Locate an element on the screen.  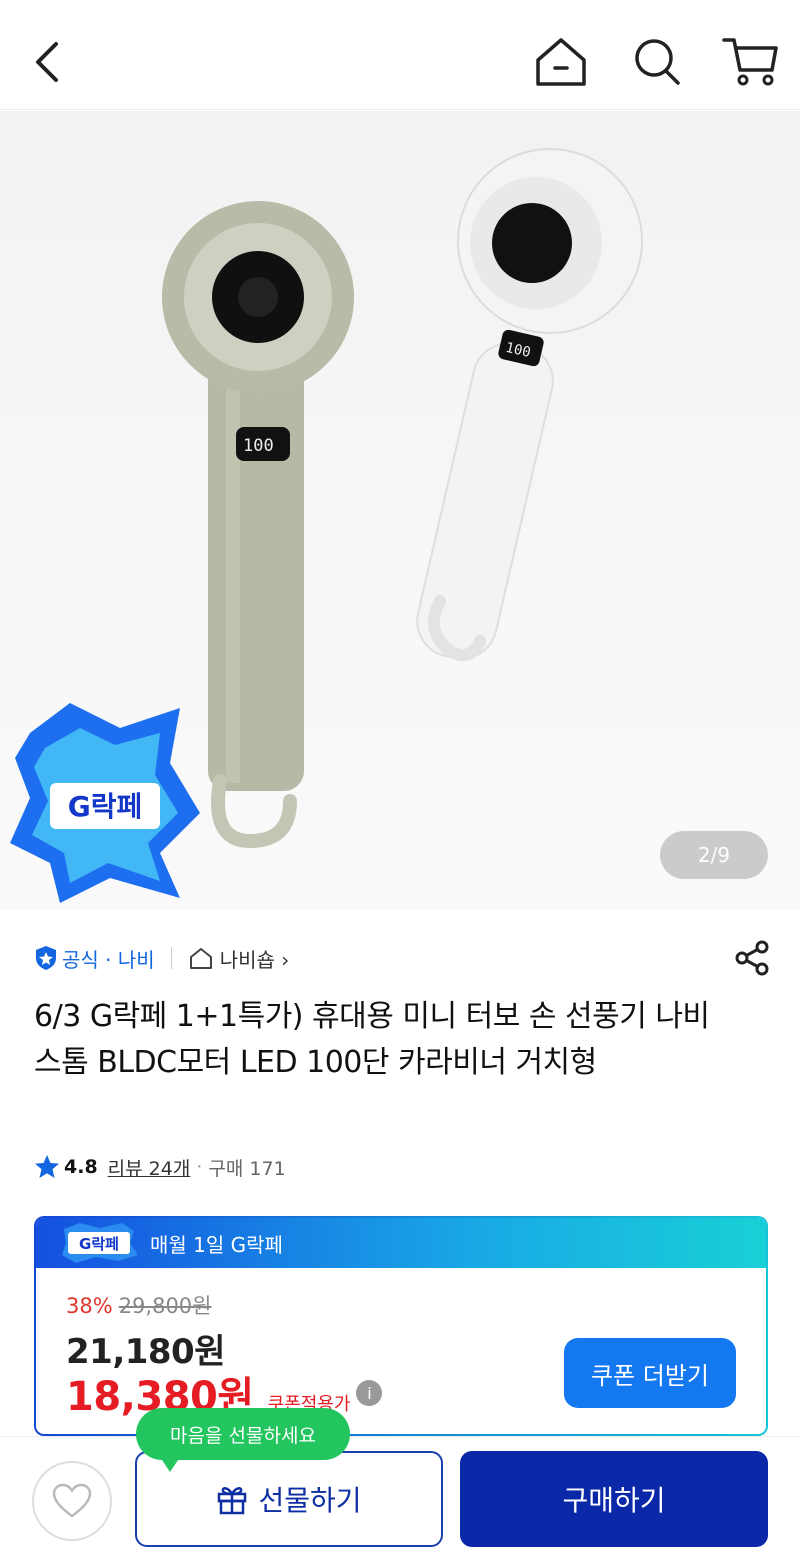
official-seller: 공식 · 나비 is located at coordinates (94, 958).